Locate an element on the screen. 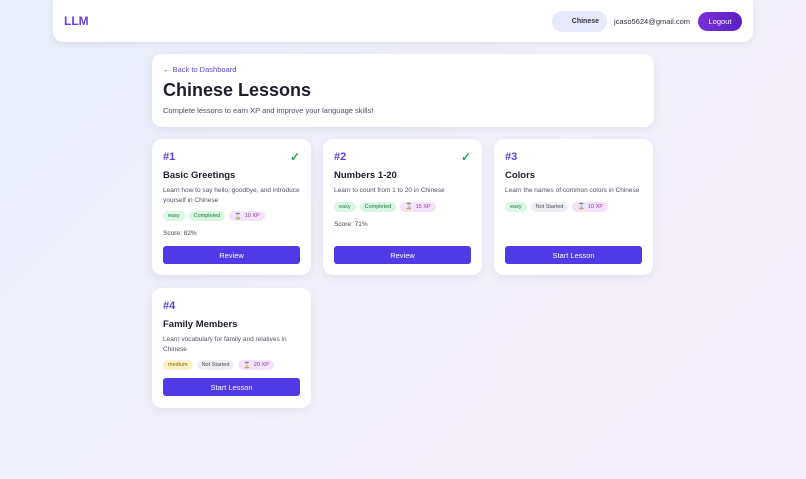 This screenshot has width=806, height=479. top-navbar: LLM Chinese jcaso5624@gmail.com Logout is located at coordinates (403, 21).